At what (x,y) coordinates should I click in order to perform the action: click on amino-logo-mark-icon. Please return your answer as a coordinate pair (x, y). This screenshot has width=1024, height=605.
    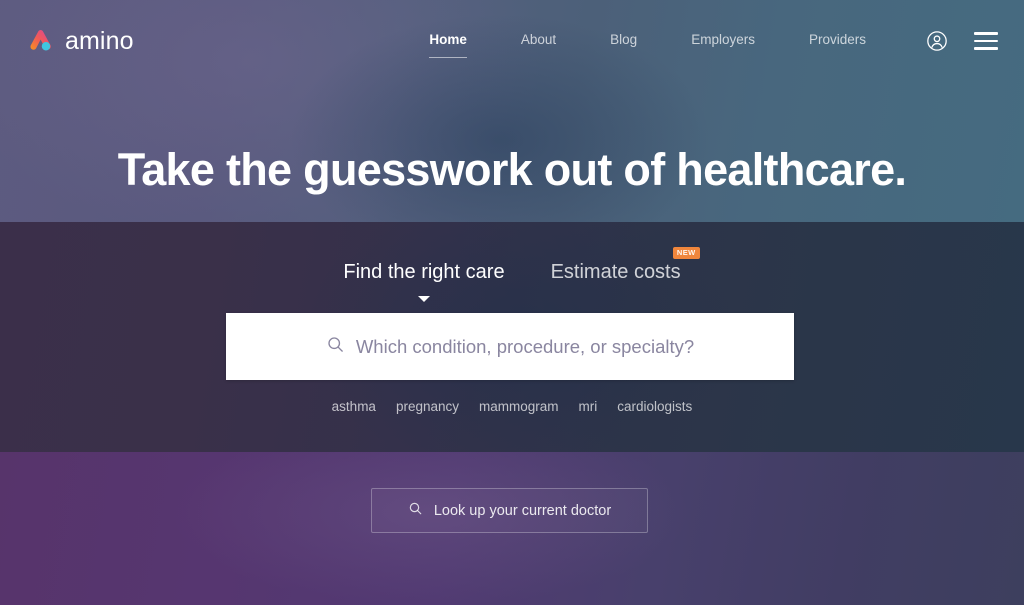
    Looking at the image, I should click on (41, 41).